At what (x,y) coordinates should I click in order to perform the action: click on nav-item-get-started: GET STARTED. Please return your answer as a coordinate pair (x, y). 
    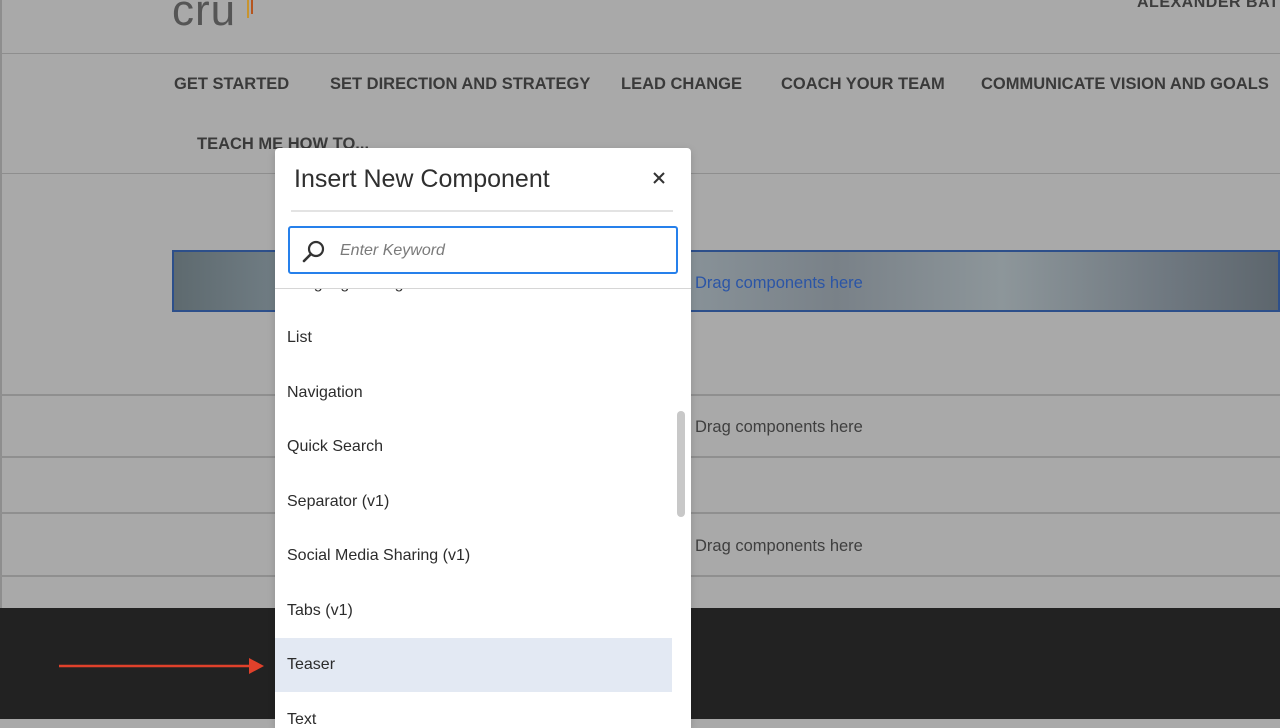
    Looking at the image, I should click on (231, 84).